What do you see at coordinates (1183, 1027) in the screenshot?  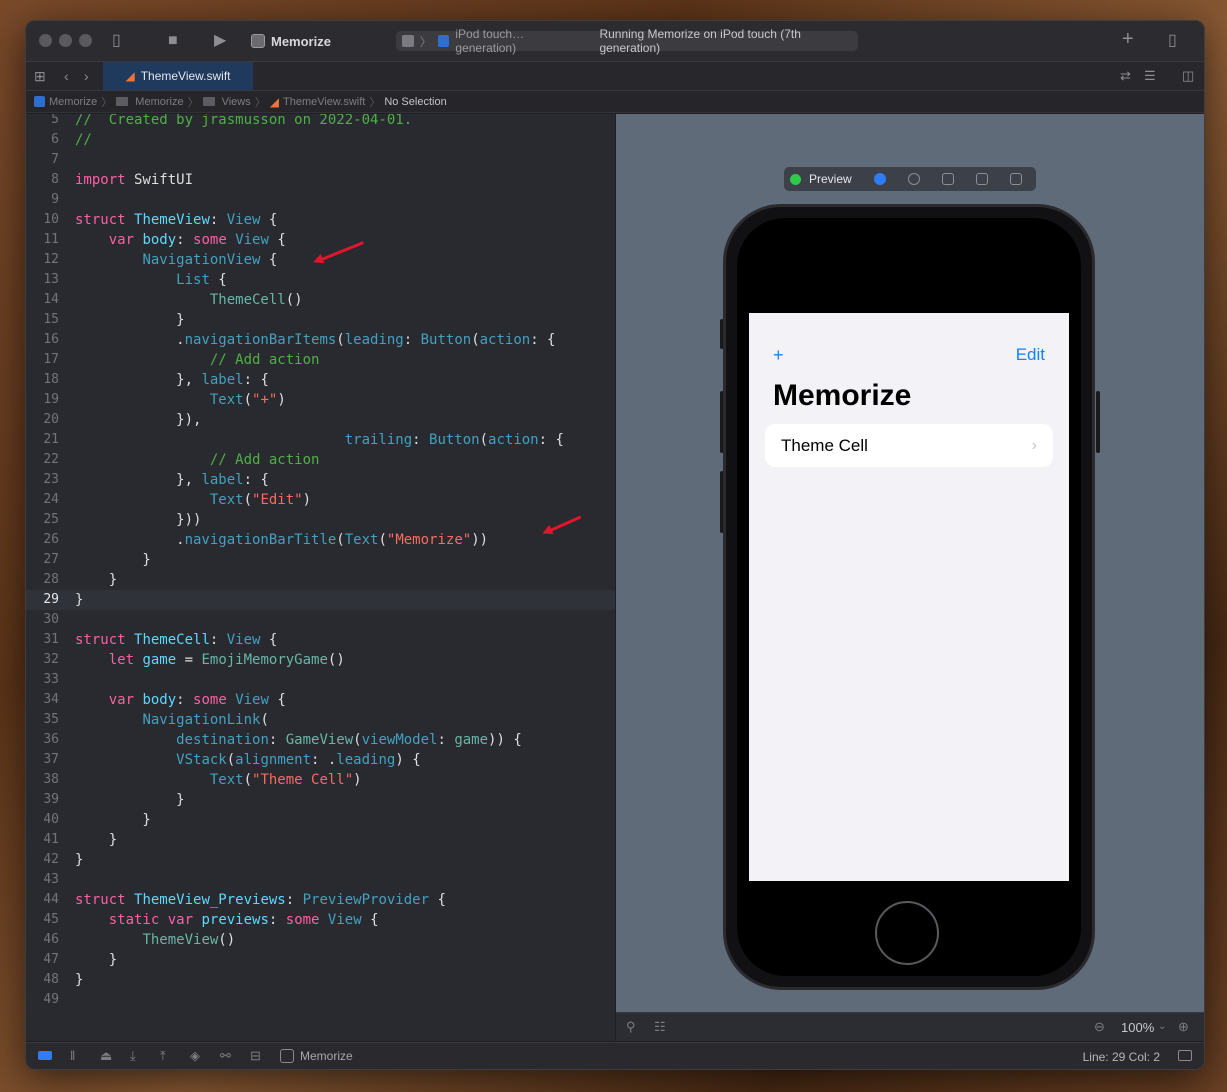 I see `zoom-in-icon: ⊕` at bounding box center [1183, 1027].